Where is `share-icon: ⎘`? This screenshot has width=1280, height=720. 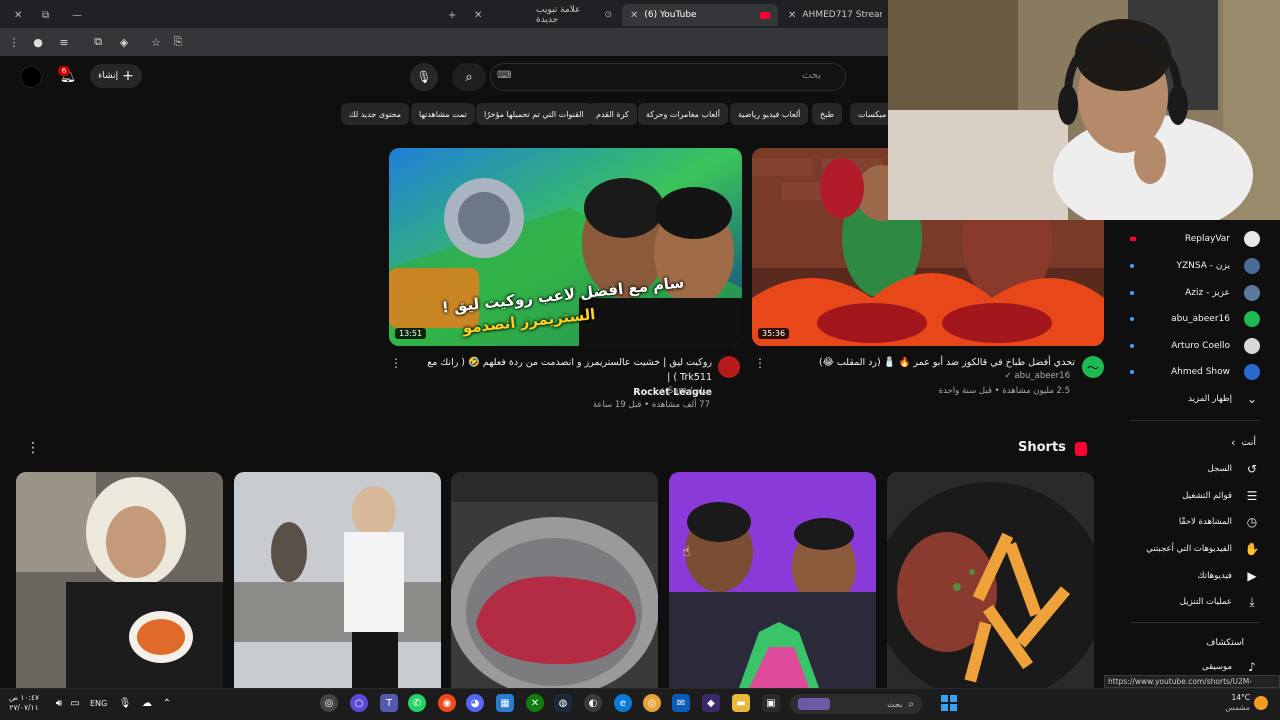
share-icon: ⎘ is located at coordinates (178, 42).